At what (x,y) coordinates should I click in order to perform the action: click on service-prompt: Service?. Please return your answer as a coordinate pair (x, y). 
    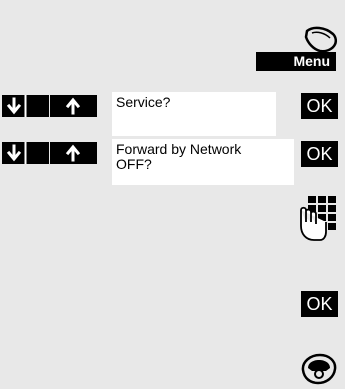
    Looking at the image, I should click on (194, 114).